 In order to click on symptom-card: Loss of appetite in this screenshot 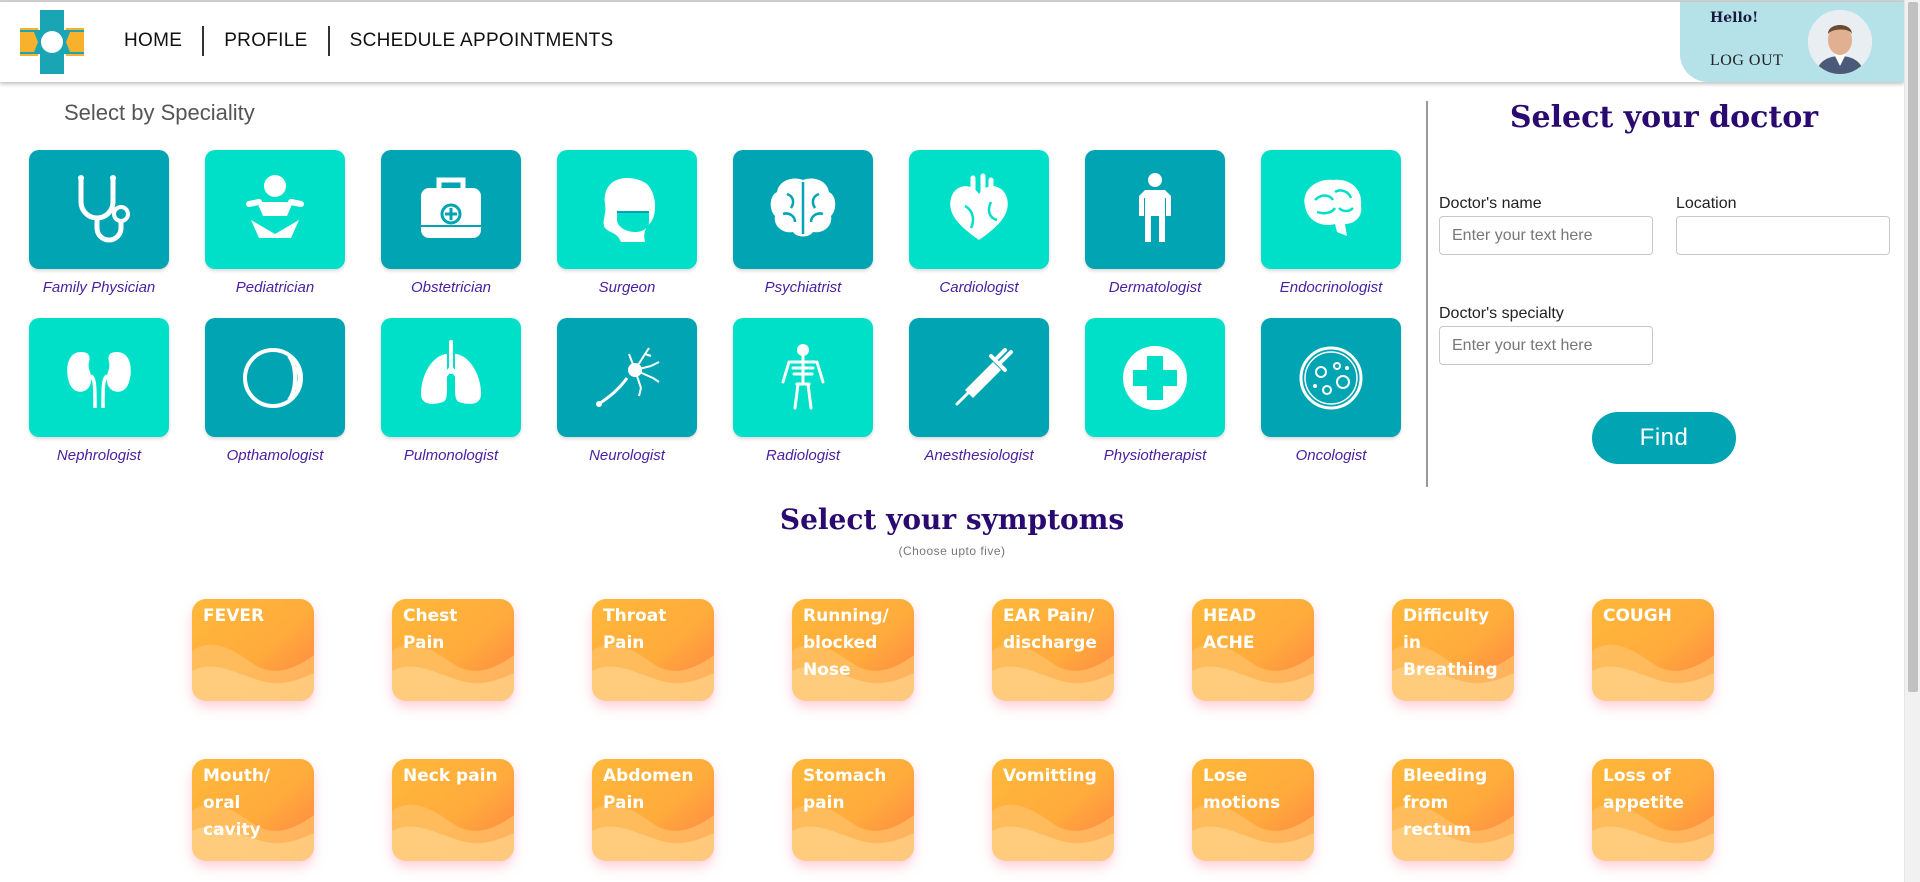, I will do `click(1653, 810)`.